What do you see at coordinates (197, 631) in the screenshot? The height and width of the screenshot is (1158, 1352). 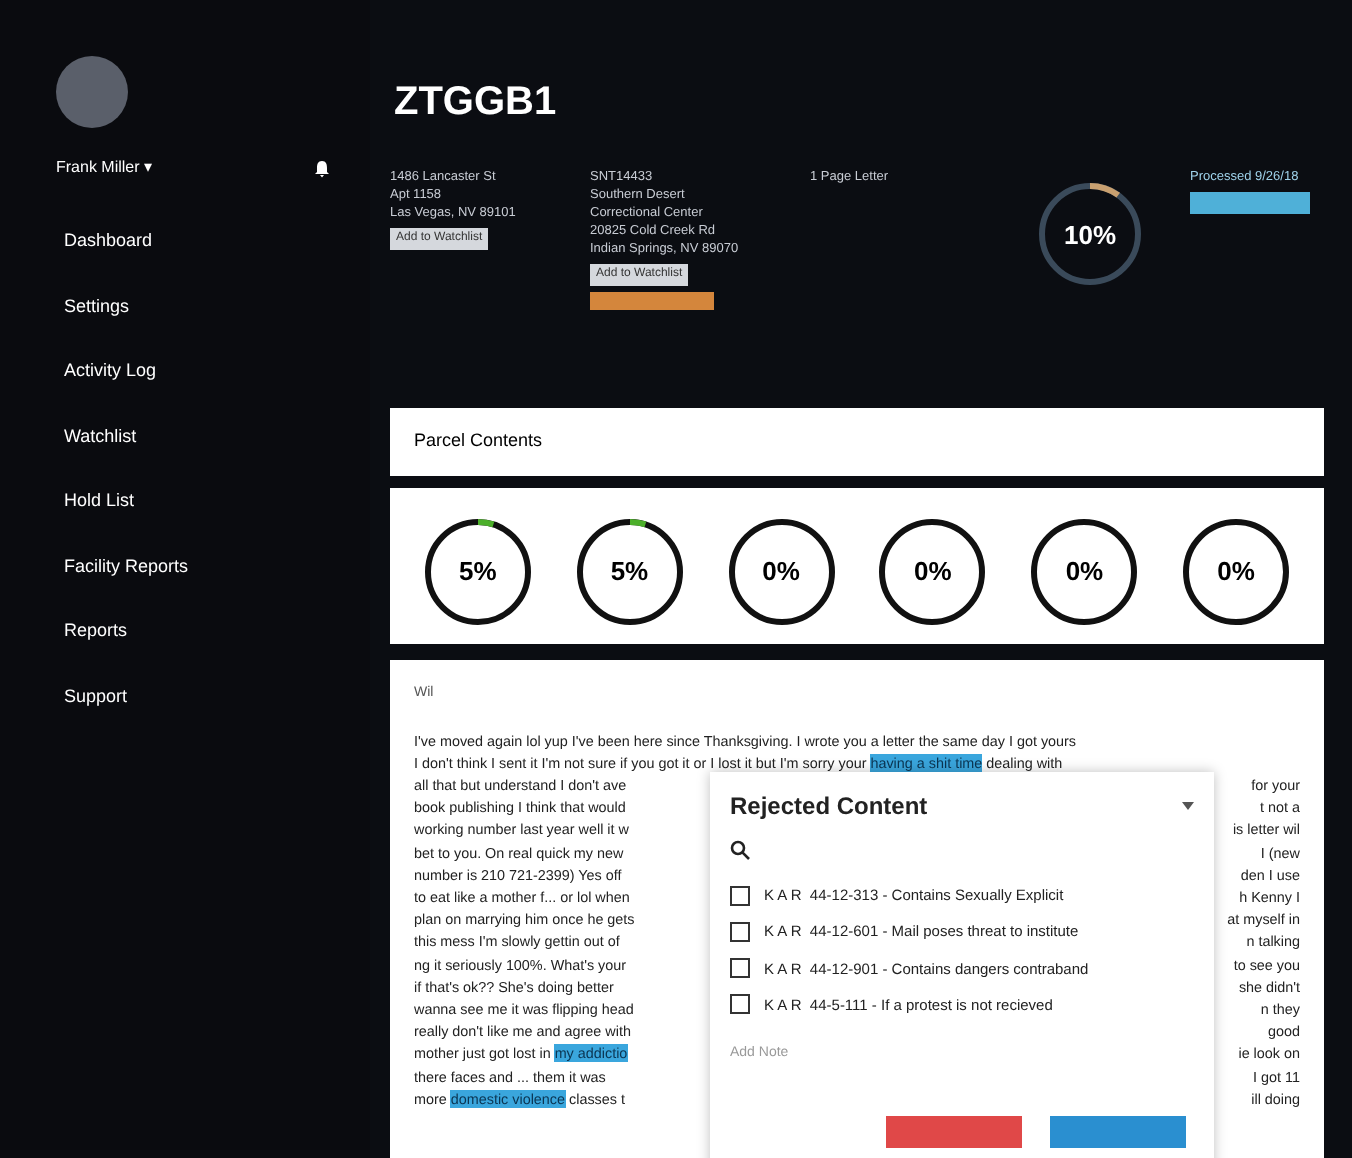 I see `sidebar-item: Reports` at bounding box center [197, 631].